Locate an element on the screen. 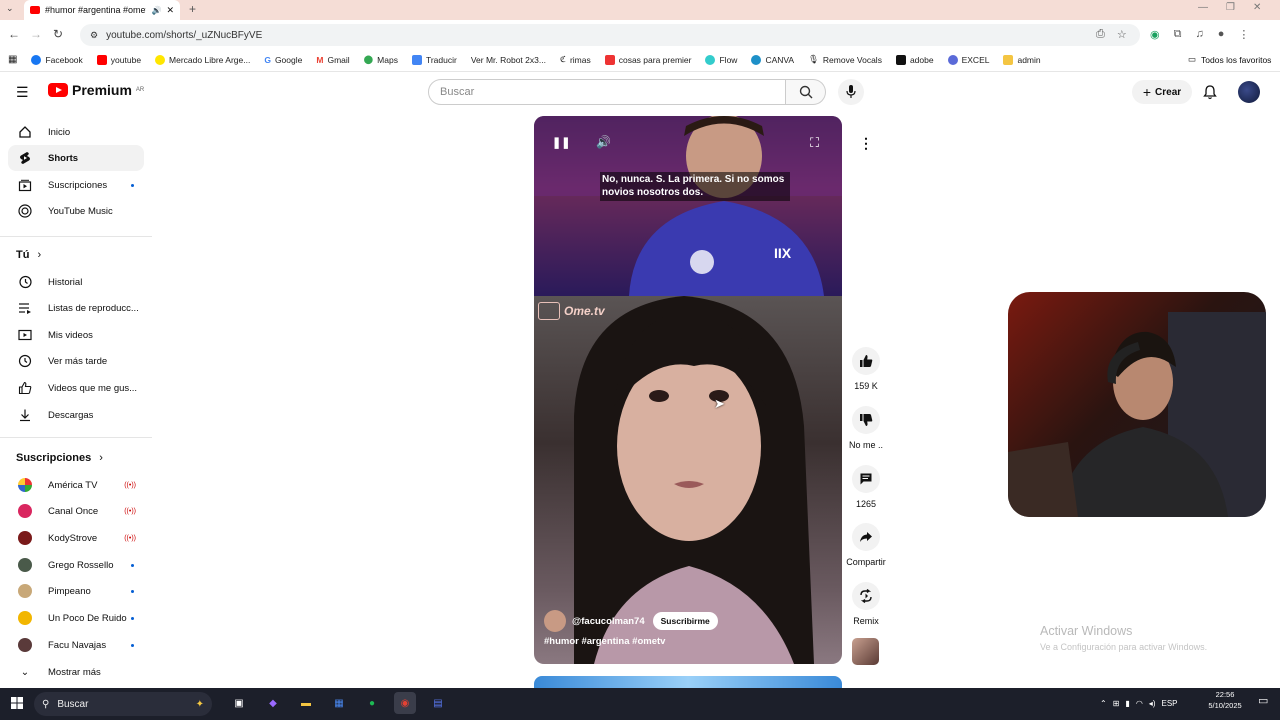  hamburger-menu-icon: ☰ is located at coordinates (22, 92).